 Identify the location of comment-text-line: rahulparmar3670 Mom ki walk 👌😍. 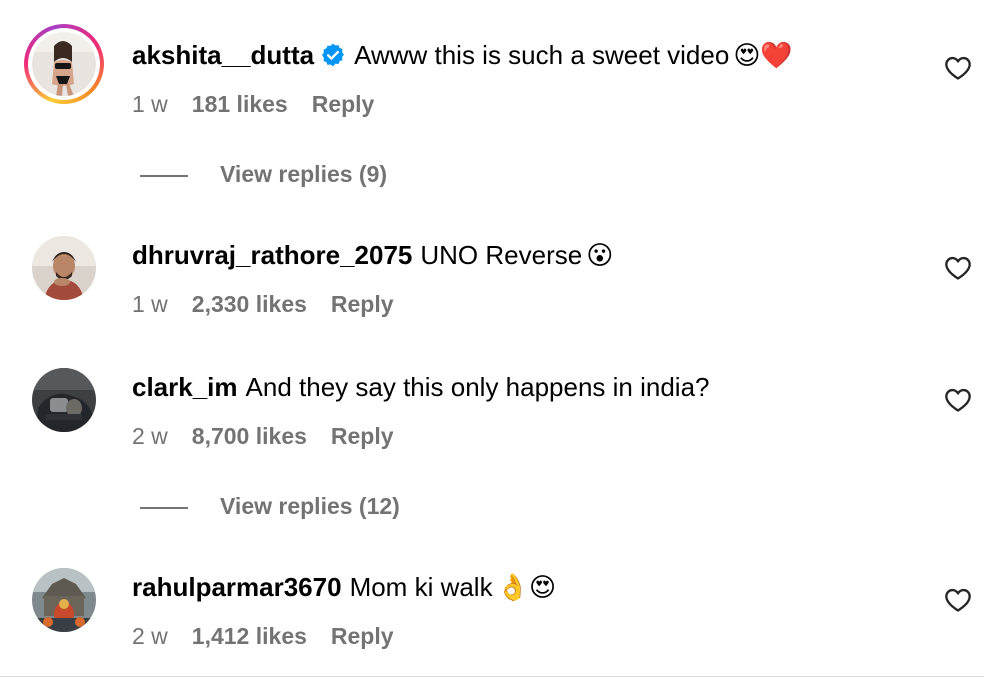
(344, 587).